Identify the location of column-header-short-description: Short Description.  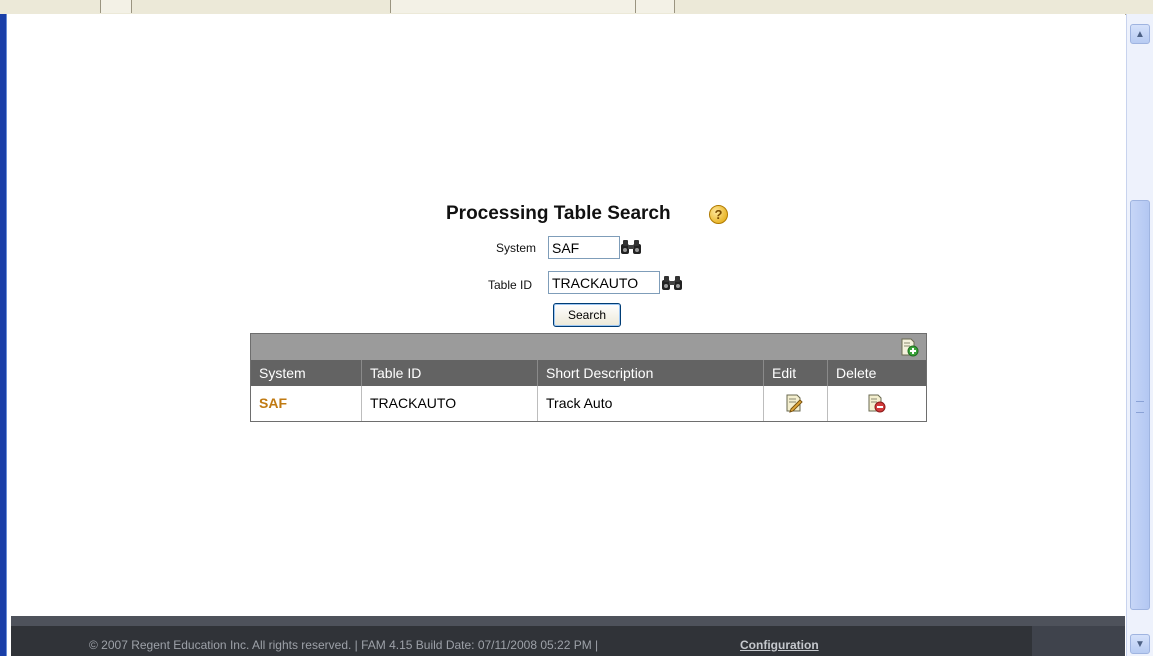
(650, 373).